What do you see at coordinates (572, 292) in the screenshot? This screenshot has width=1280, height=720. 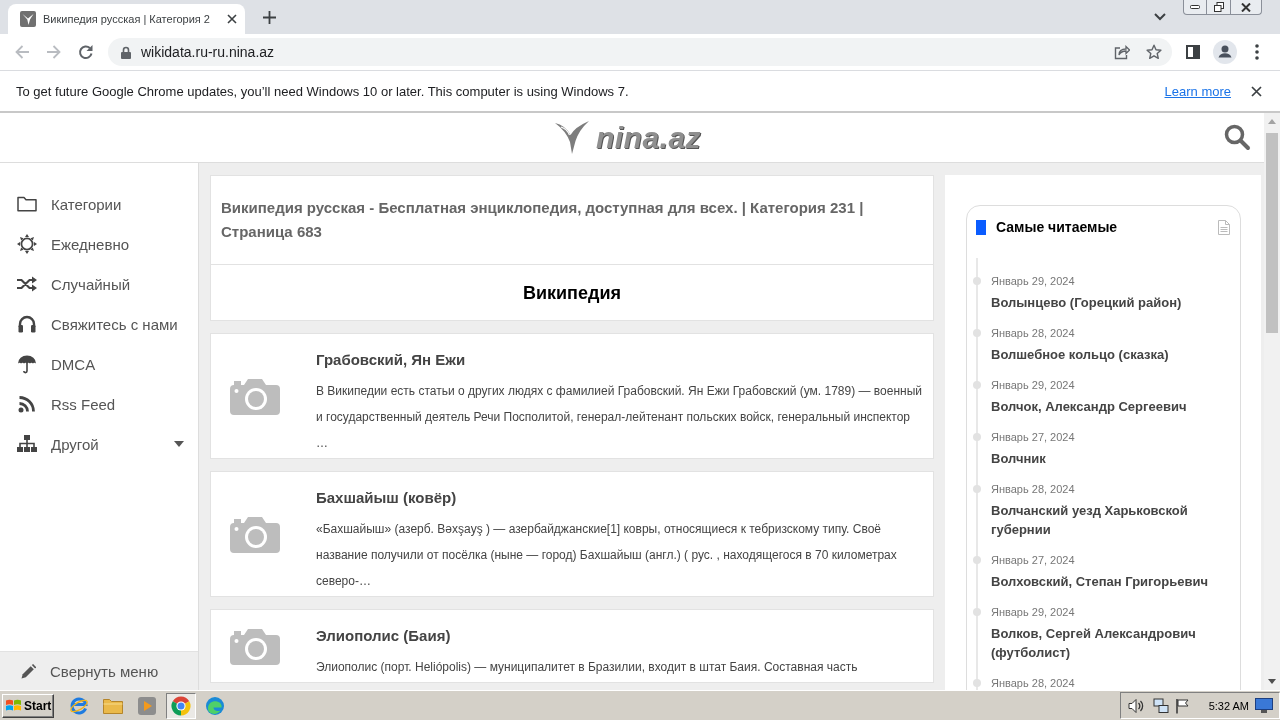 I see `section-title: Википедия` at bounding box center [572, 292].